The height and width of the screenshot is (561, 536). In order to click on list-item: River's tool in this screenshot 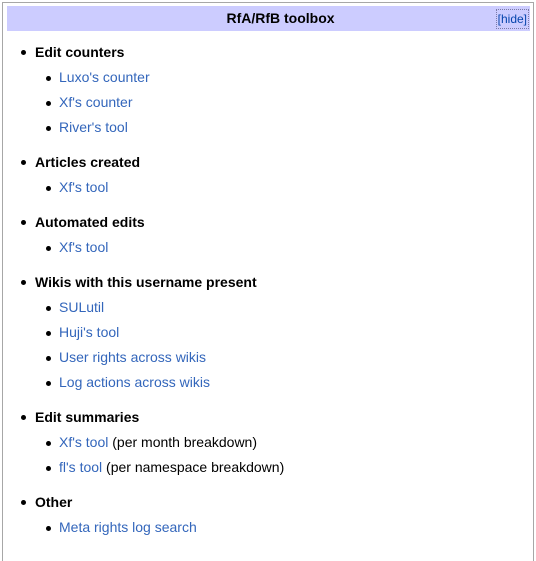, I will do `click(268, 127)`.